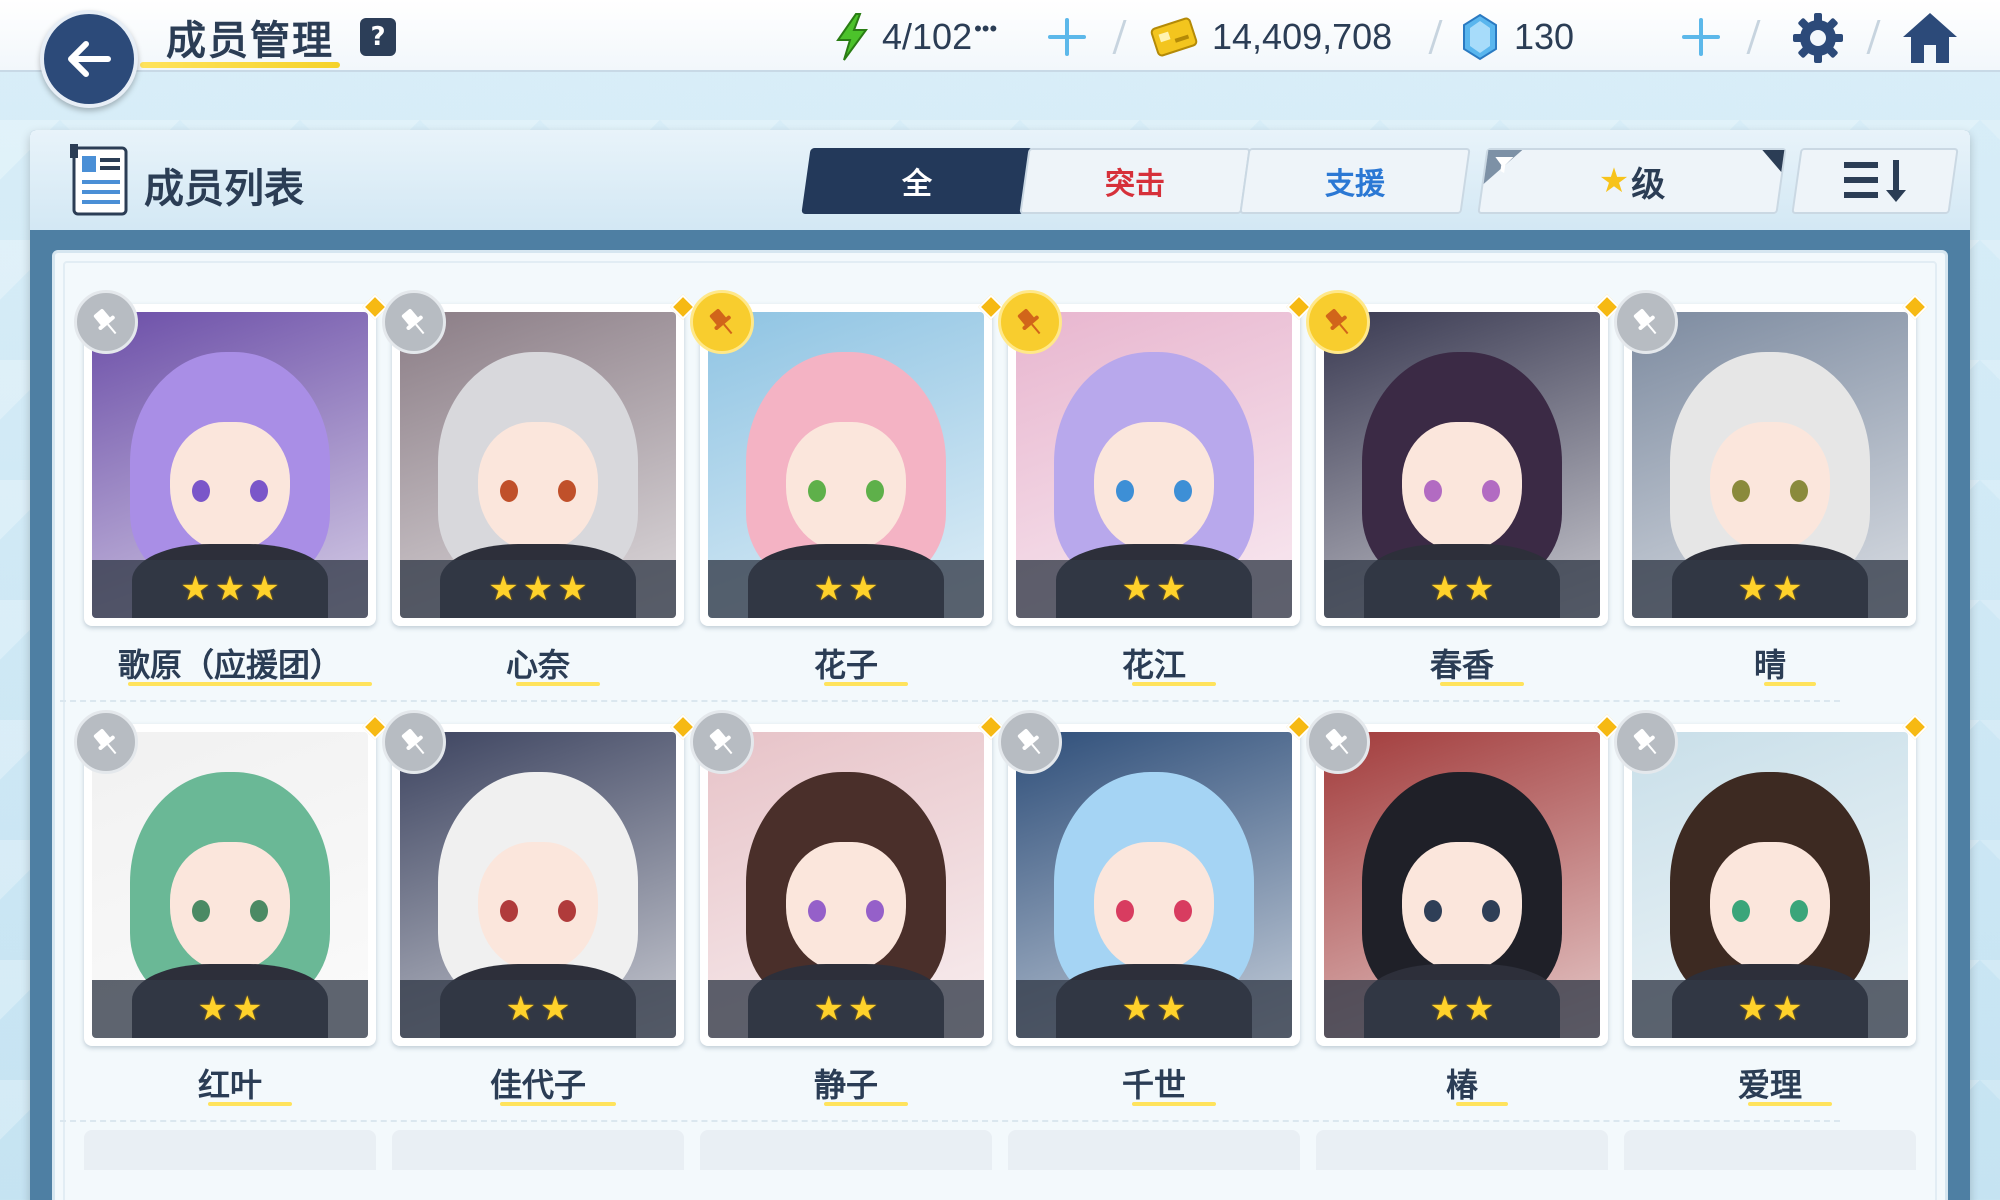 The height and width of the screenshot is (1200, 2000). I want to click on gear-icon, so click(1818, 38).